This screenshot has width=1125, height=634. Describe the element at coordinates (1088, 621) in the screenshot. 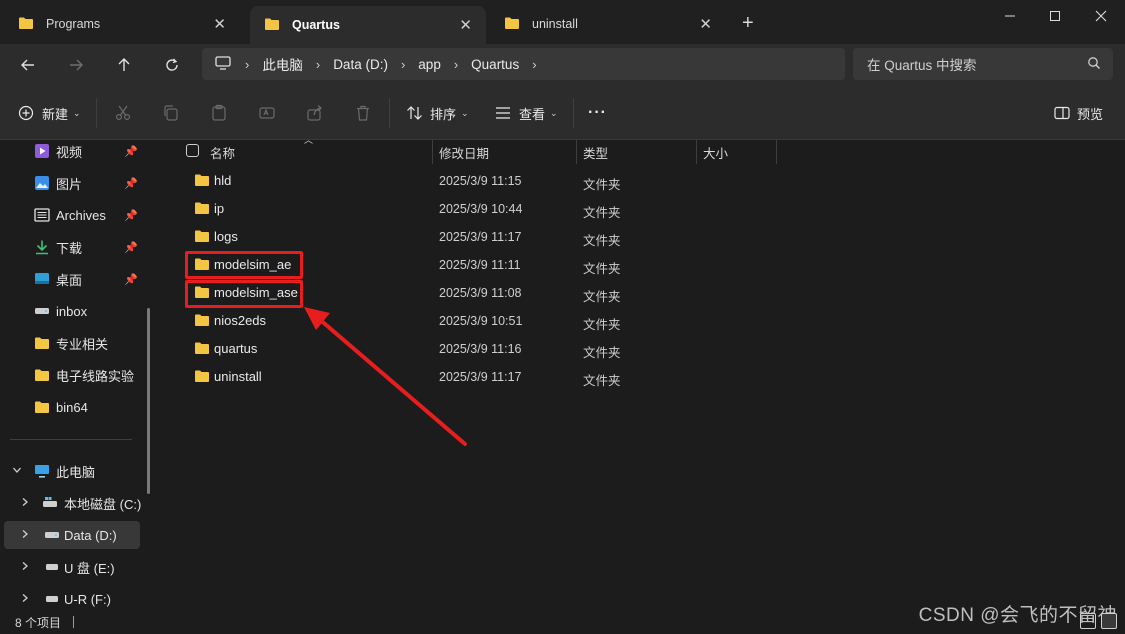

I see `details-view-icon` at that location.